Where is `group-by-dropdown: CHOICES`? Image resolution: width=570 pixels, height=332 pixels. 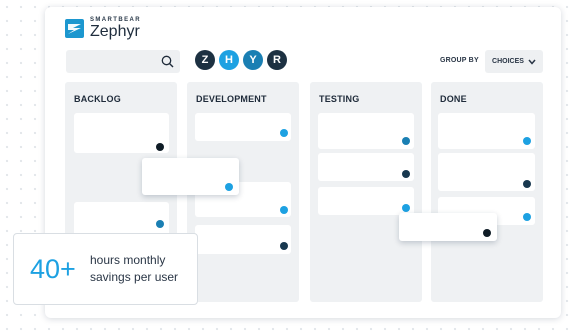
group-by-dropdown: CHOICES is located at coordinates (514, 61).